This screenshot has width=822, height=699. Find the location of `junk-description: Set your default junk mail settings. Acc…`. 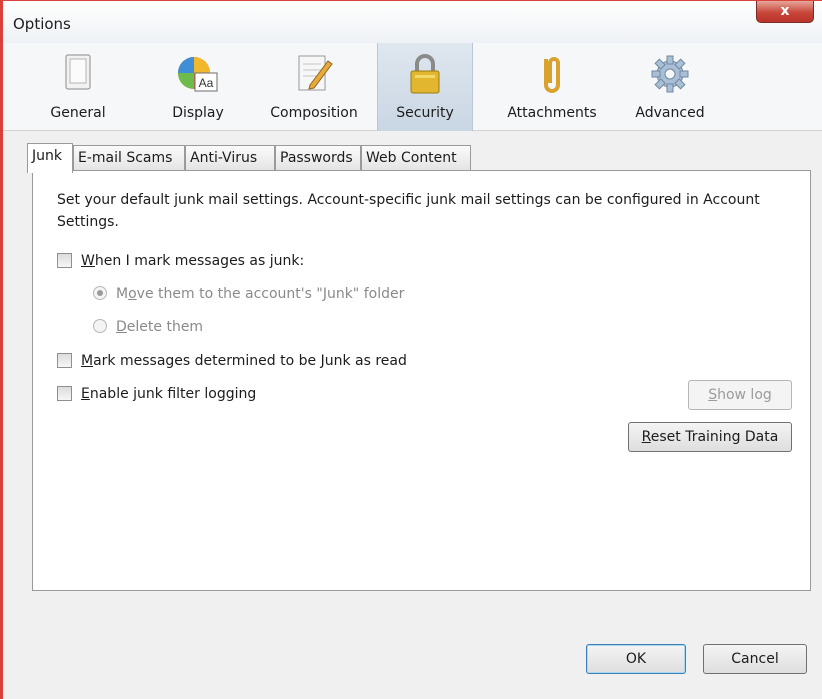

junk-description: Set your default junk mail settings. Acc… is located at coordinates (408, 211).